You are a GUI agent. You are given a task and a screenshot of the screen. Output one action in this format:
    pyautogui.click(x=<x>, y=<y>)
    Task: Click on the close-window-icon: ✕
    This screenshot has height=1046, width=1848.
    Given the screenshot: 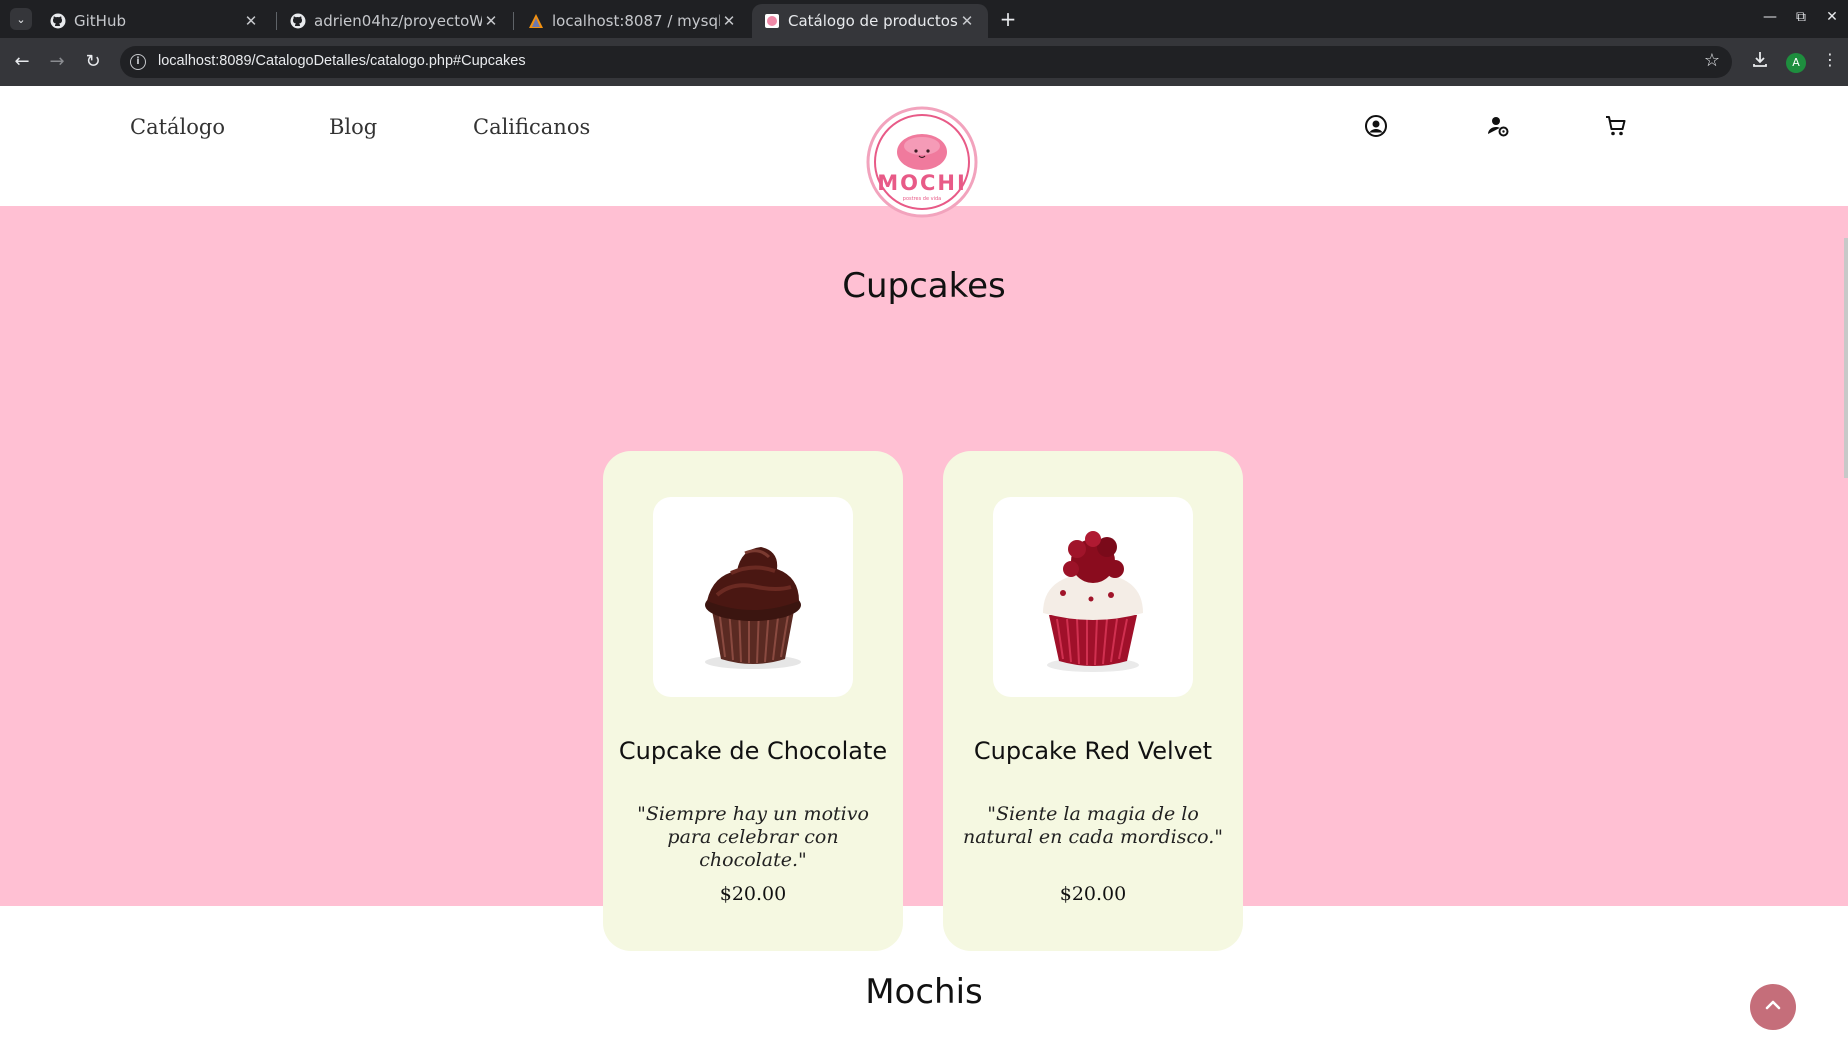 What is the action you would take?
    pyautogui.click(x=1832, y=17)
    